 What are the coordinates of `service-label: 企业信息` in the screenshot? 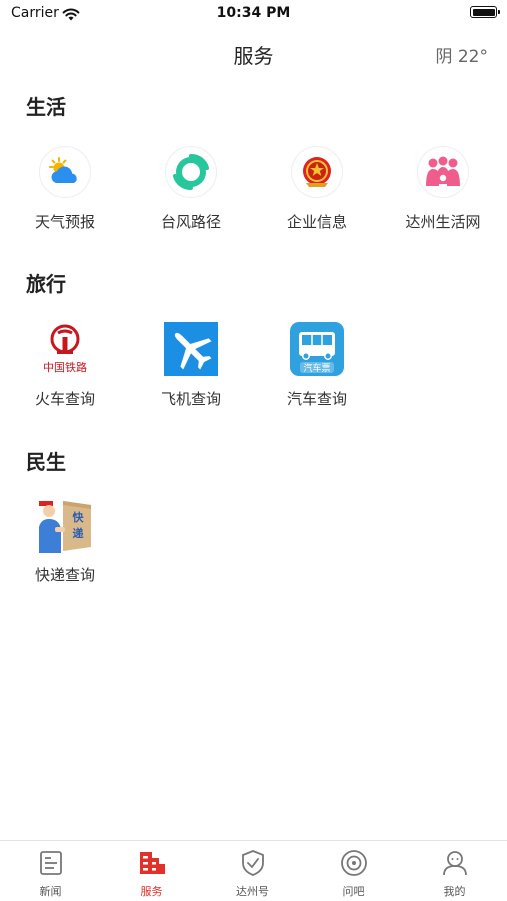 It's located at (316, 222).